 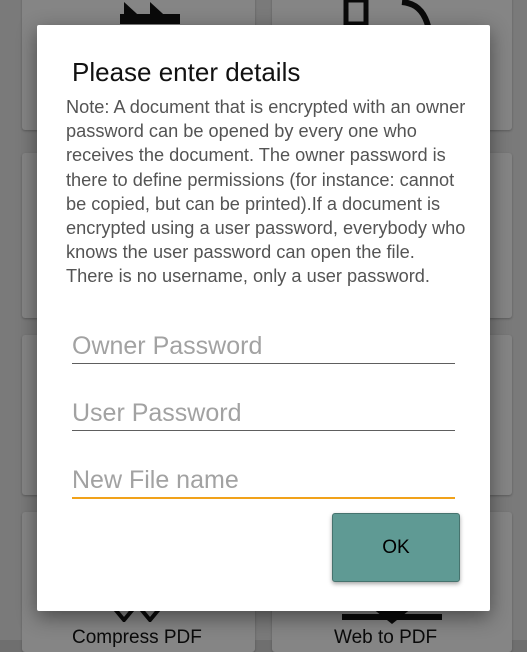 What do you see at coordinates (186, 72) in the screenshot?
I see `dialog-title: Please enter details` at bounding box center [186, 72].